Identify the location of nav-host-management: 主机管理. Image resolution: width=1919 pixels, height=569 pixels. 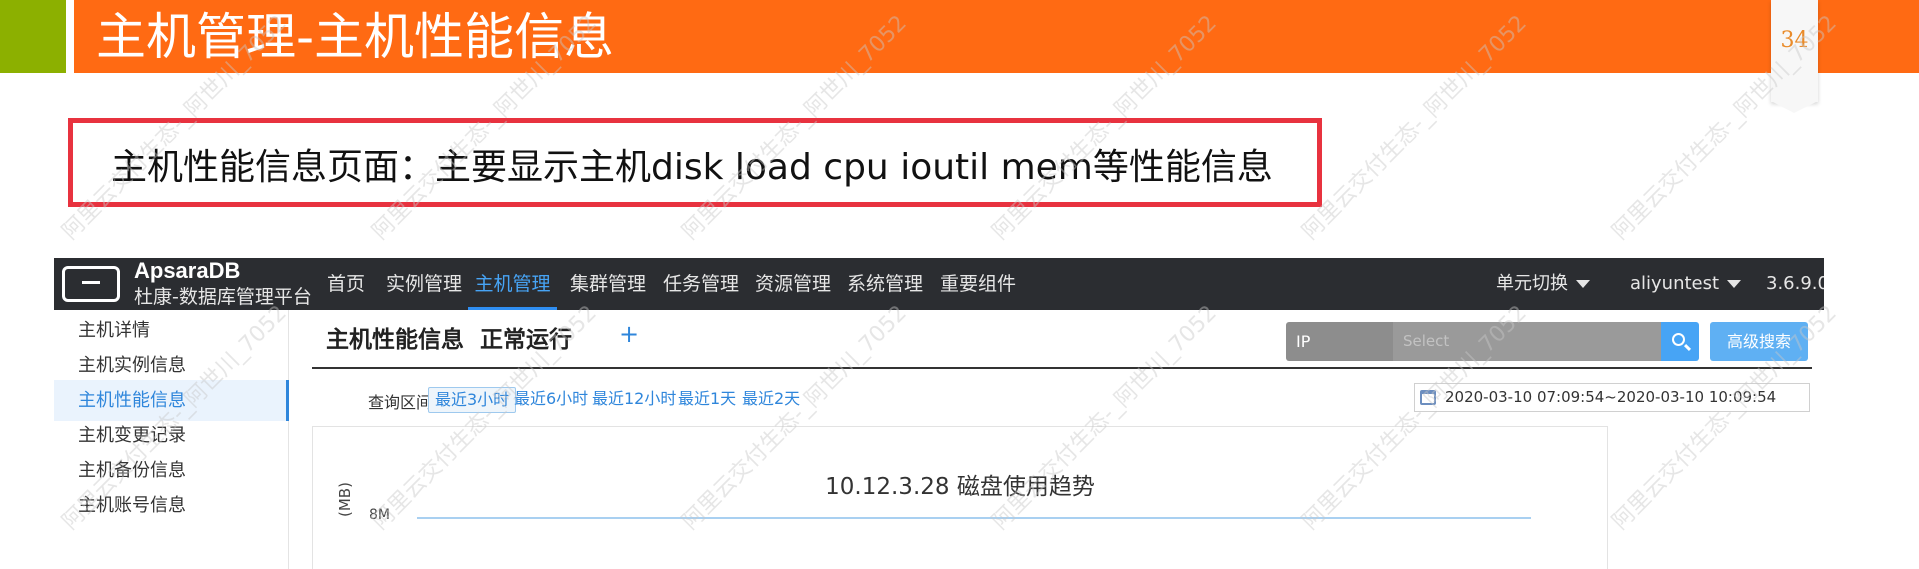
(512, 284).